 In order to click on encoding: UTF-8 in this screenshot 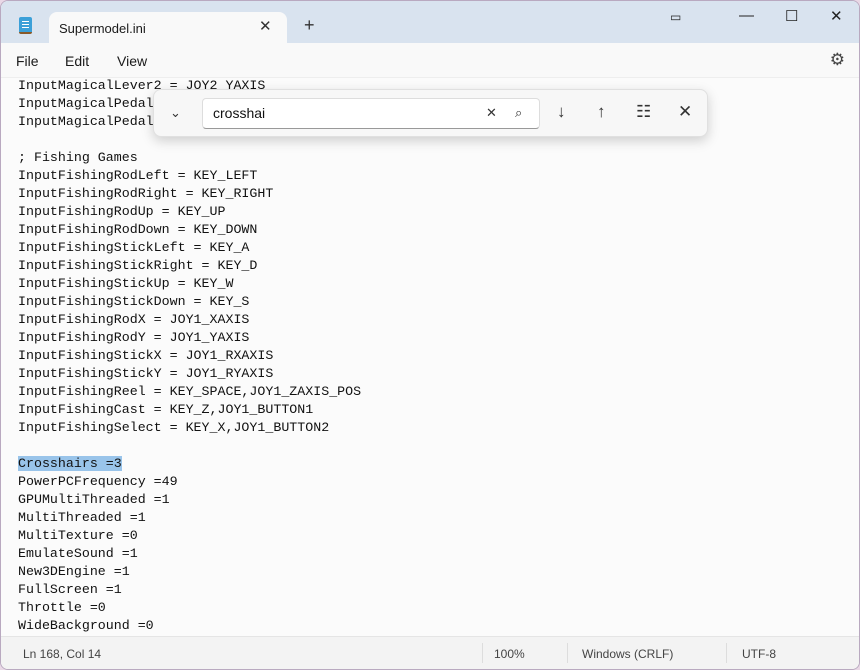, I will do `click(759, 654)`.